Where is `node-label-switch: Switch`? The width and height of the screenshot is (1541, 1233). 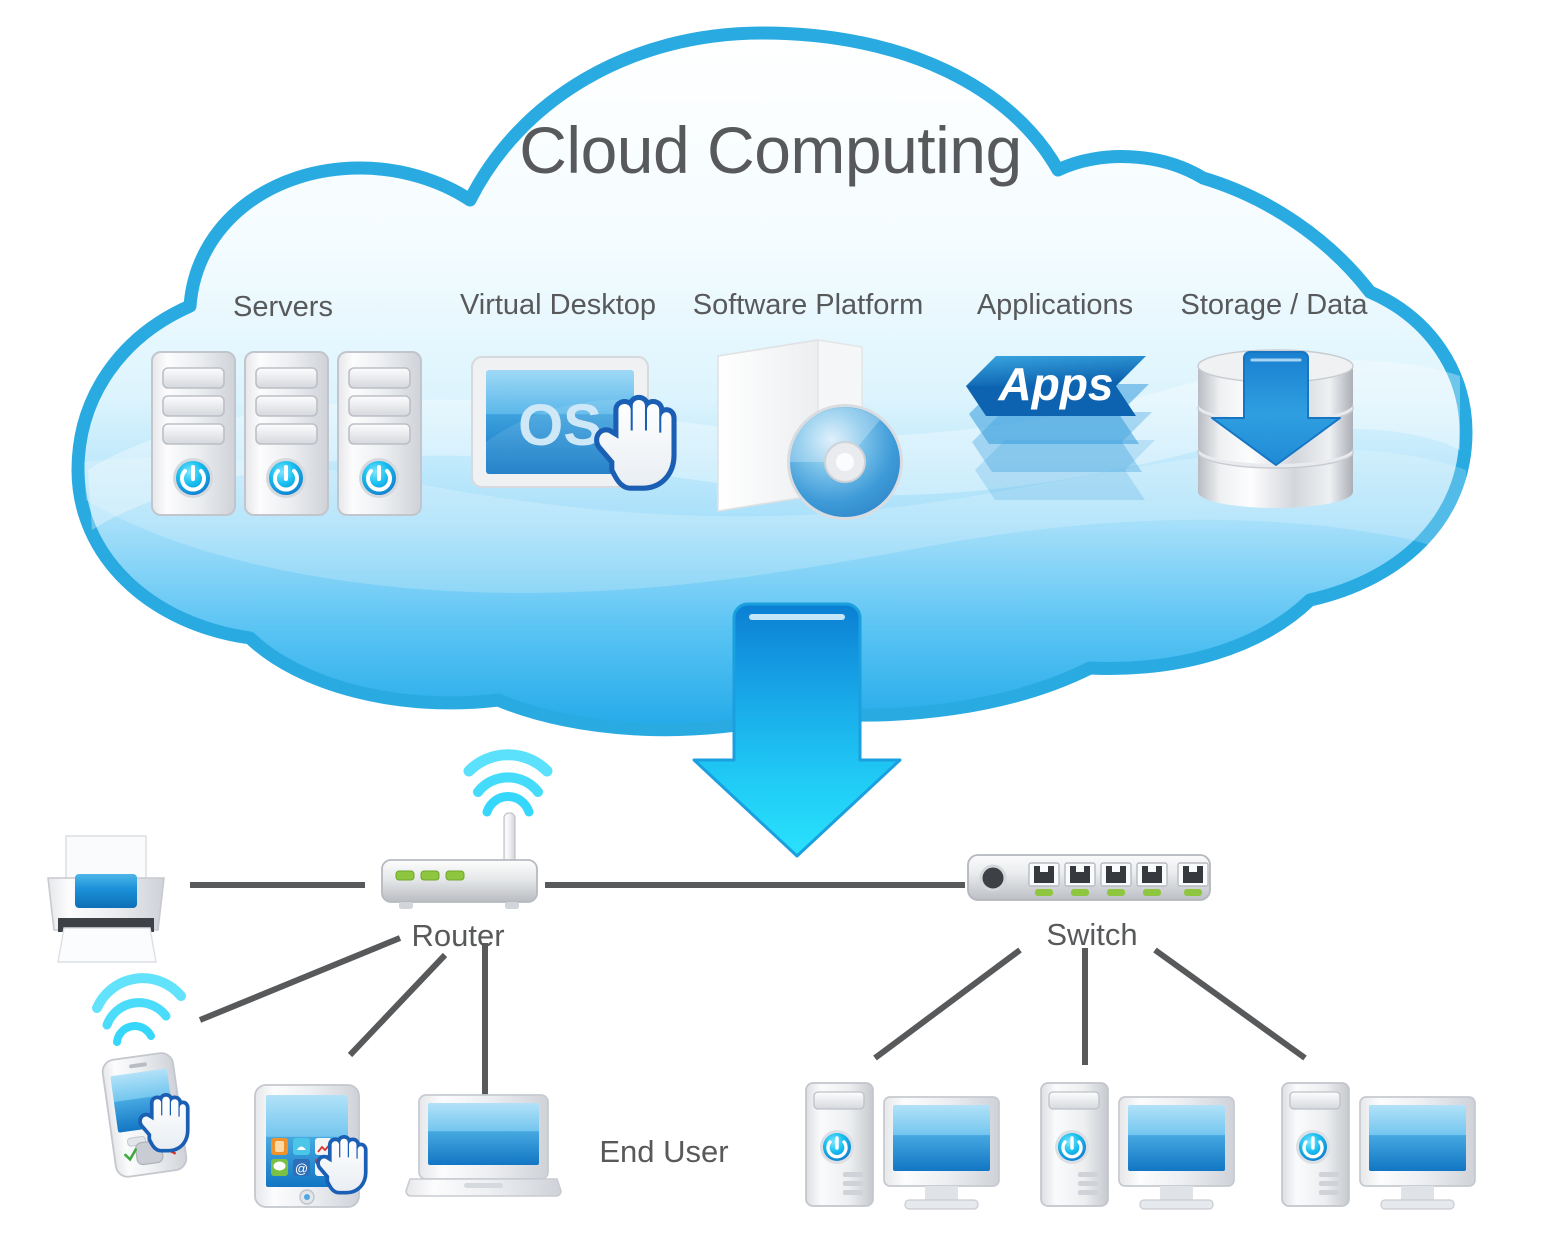
node-label-switch: Switch is located at coordinates (1092, 934).